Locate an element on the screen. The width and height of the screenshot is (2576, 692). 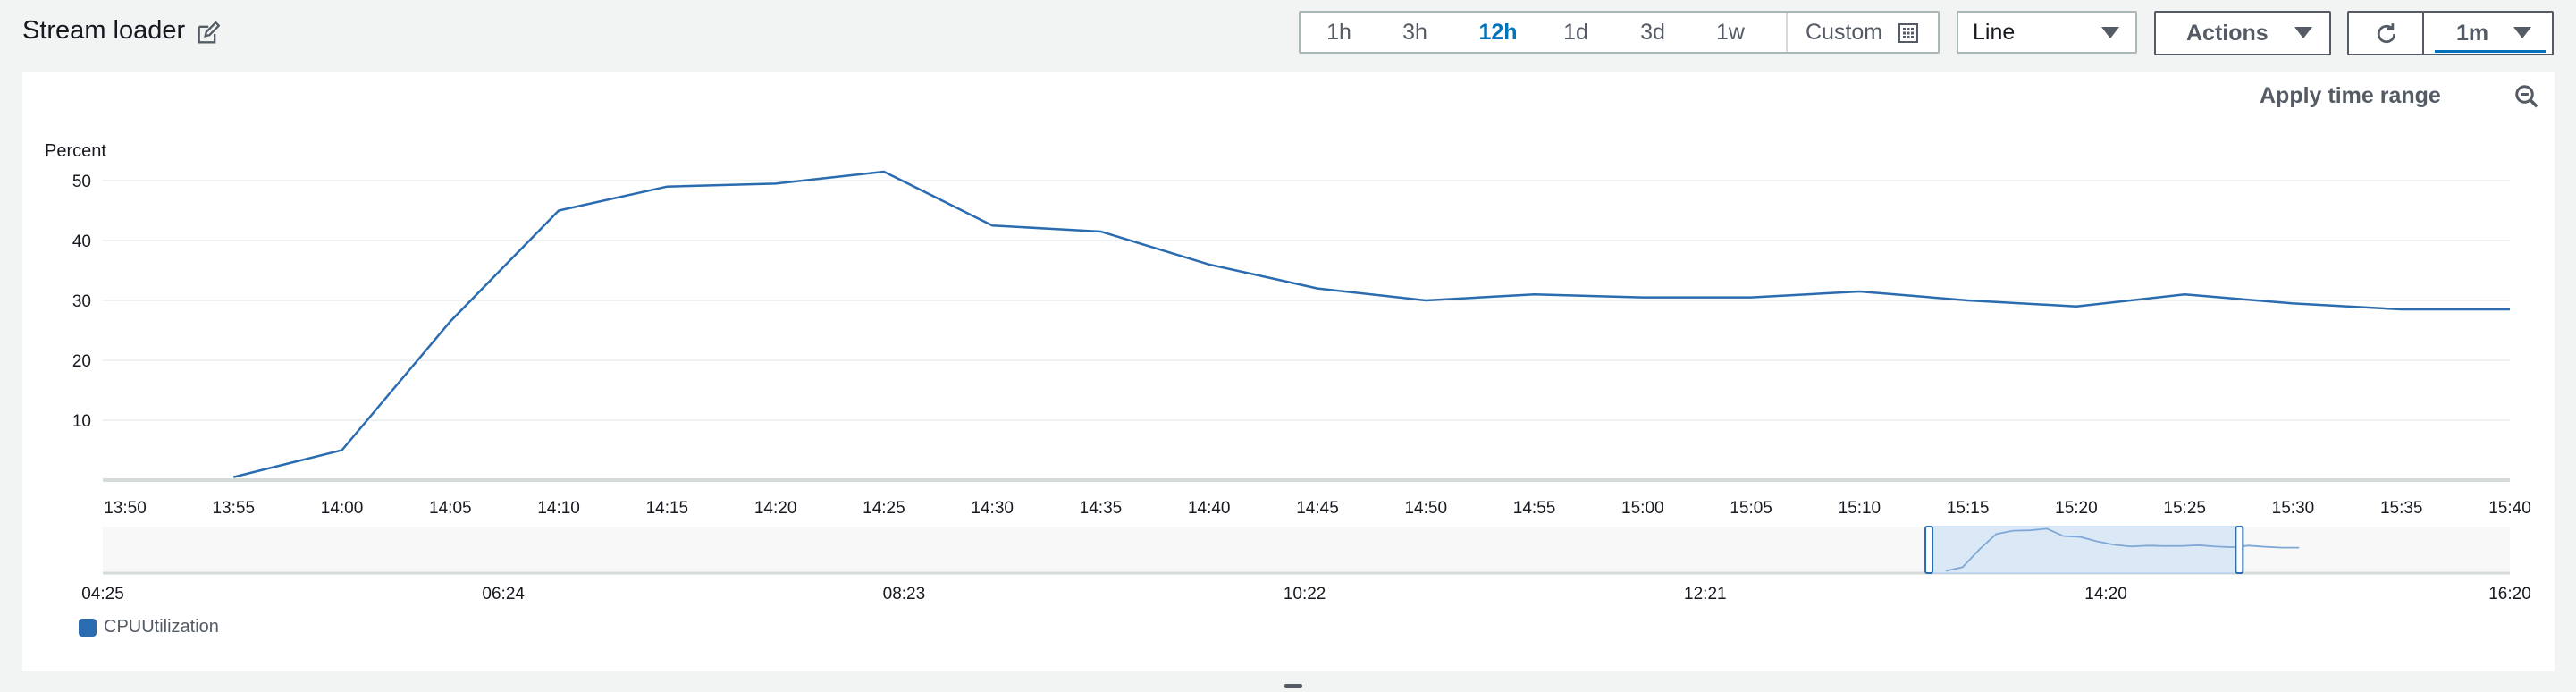
x-tick-label: 15:15 is located at coordinates (1969, 509).